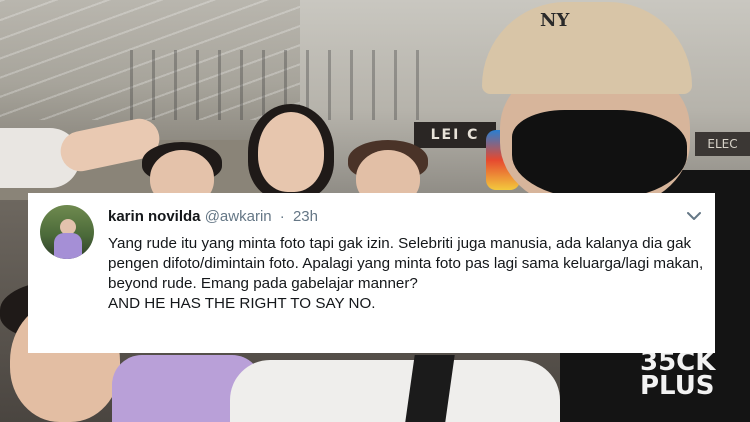  Describe the element at coordinates (154, 216) in the screenshot. I see `display-name: karin novilda` at that location.